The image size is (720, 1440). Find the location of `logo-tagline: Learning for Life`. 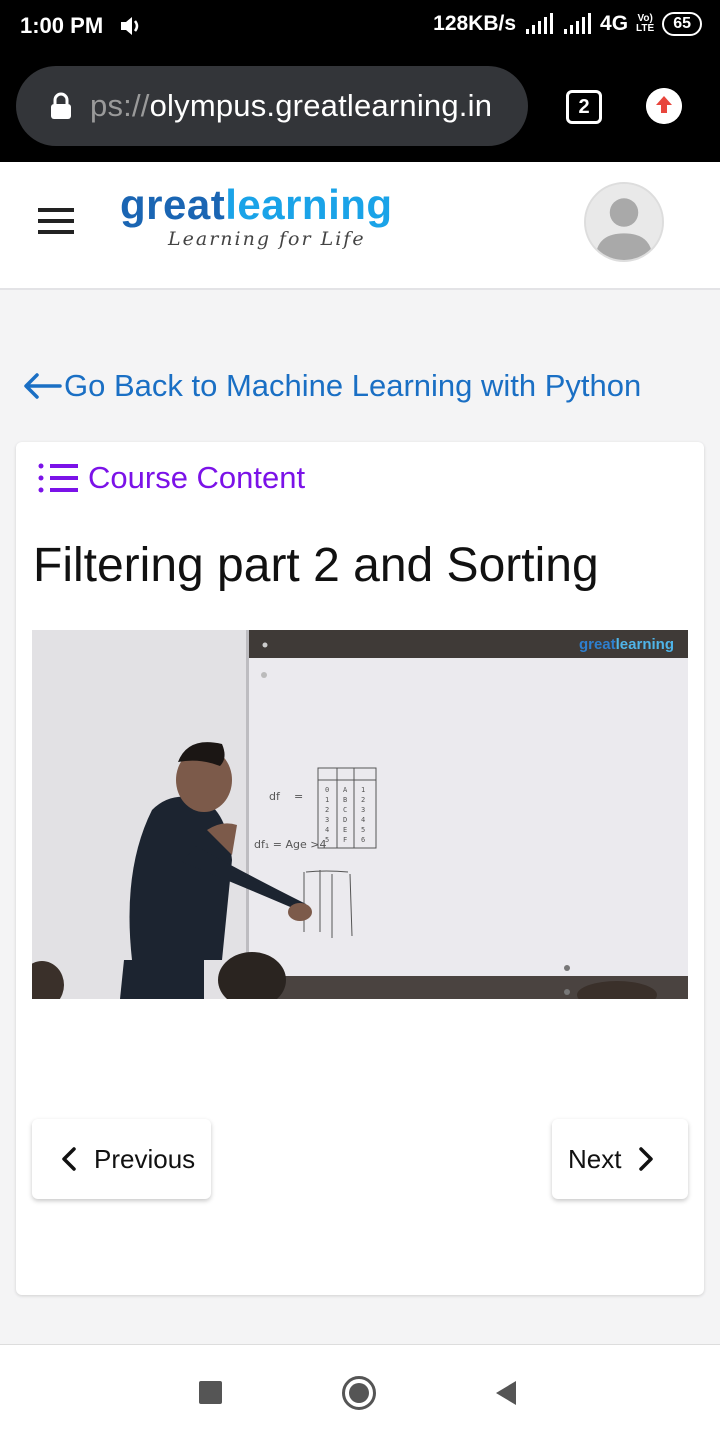

logo-tagline: Learning for Life is located at coordinates (267, 239).